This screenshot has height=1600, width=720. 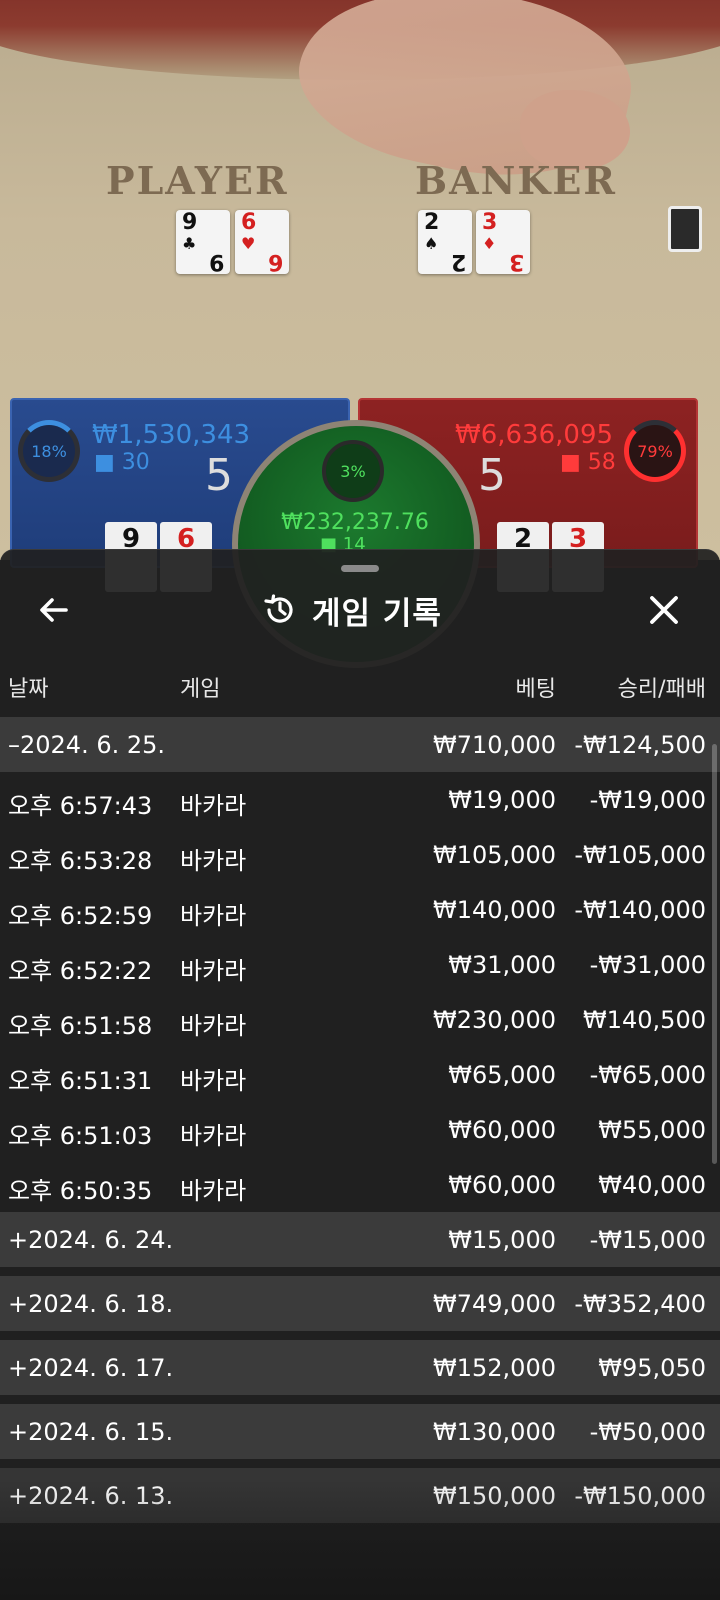 I want to click on group-win-loss: -₩150,000, so click(x=640, y=1496).